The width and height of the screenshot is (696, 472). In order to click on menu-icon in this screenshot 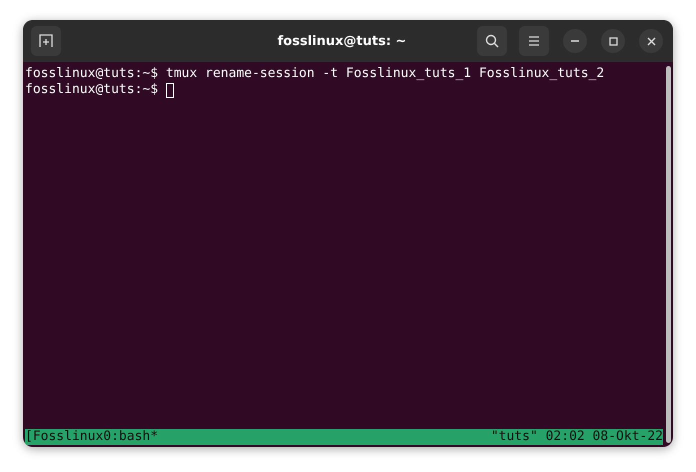, I will do `click(534, 41)`.